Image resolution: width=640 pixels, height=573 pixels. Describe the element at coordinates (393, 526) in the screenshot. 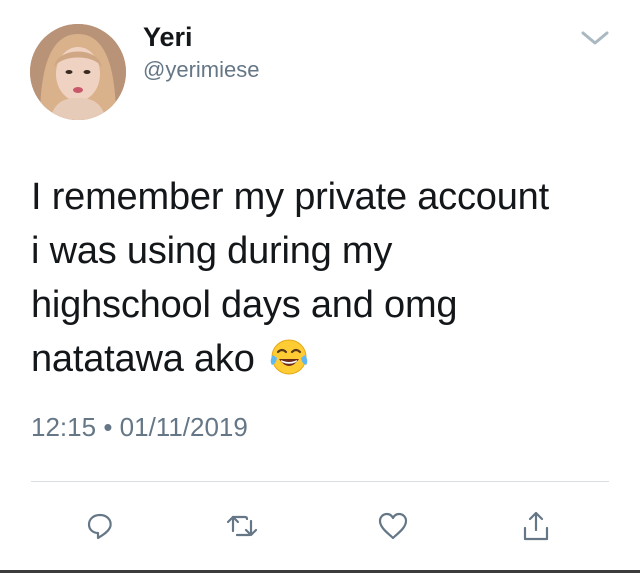

I see `like-icon` at that location.